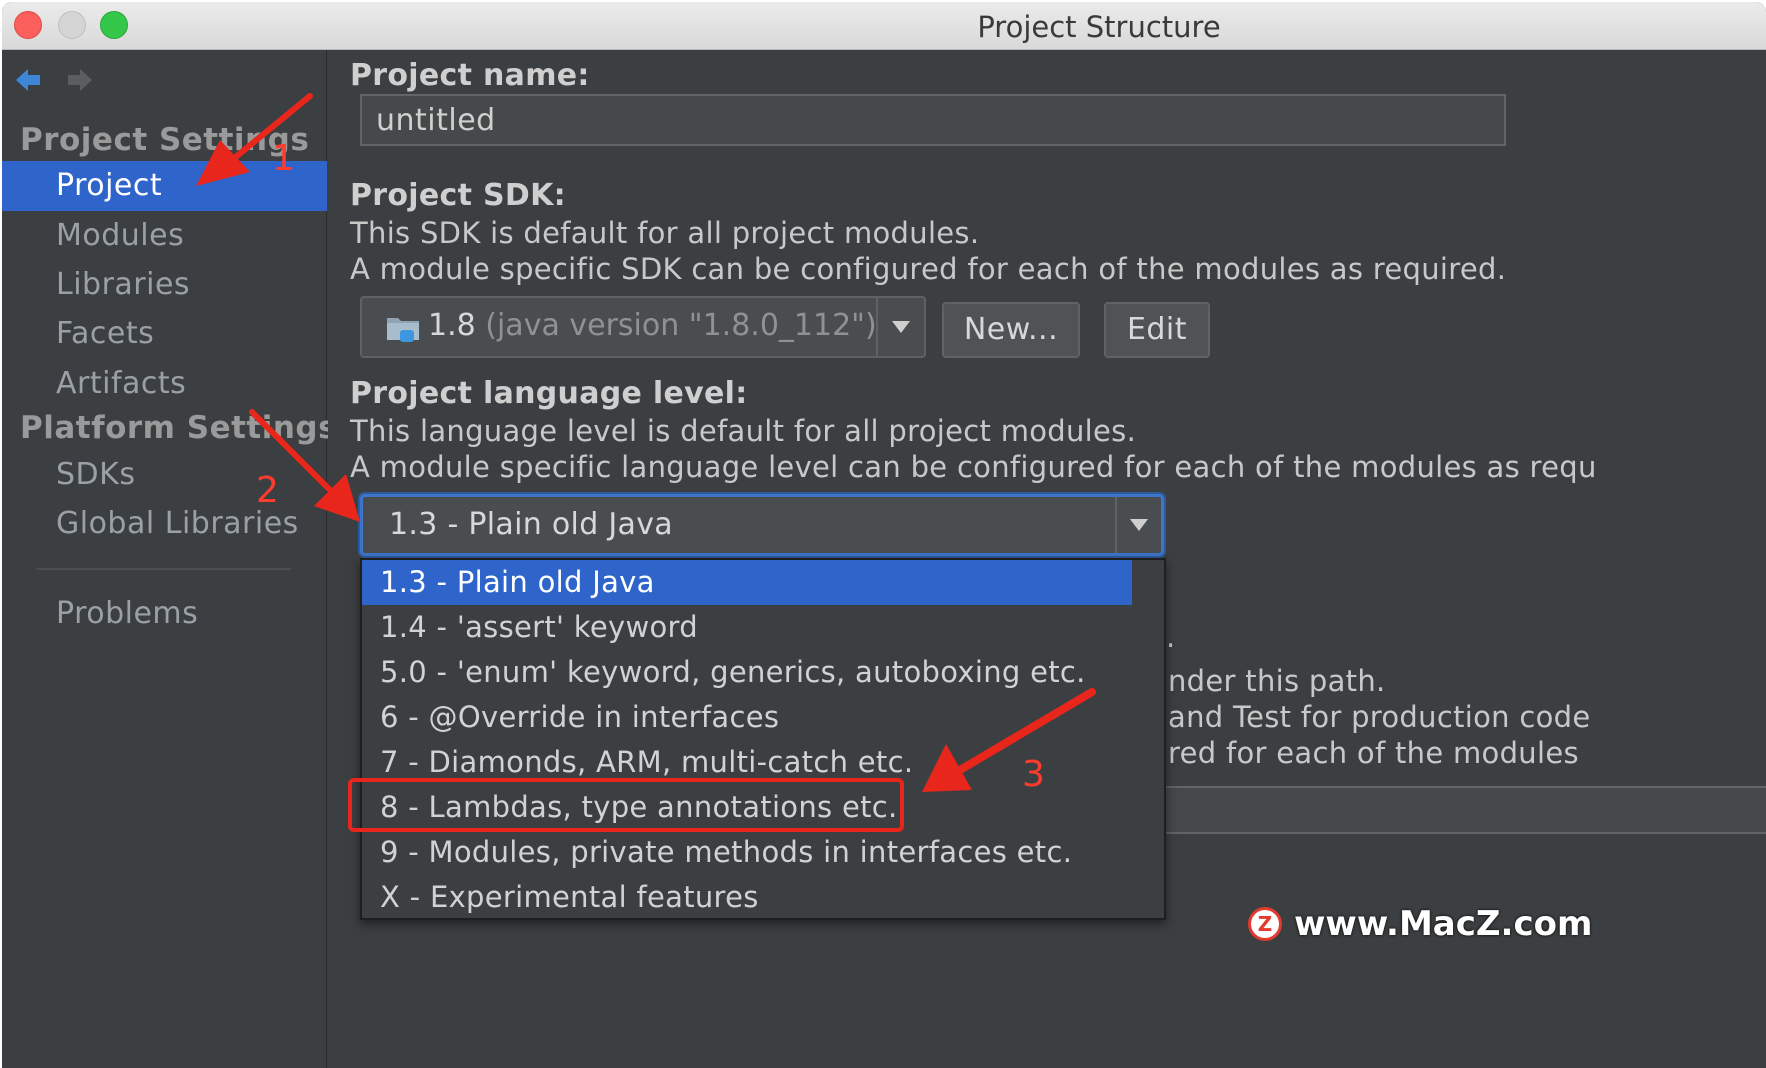 This screenshot has width=1766, height=1068. What do you see at coordinates (164, 236) in the screenshot?
I see `sidebar-item-modules: Modules` at bounding box center [164, 236].